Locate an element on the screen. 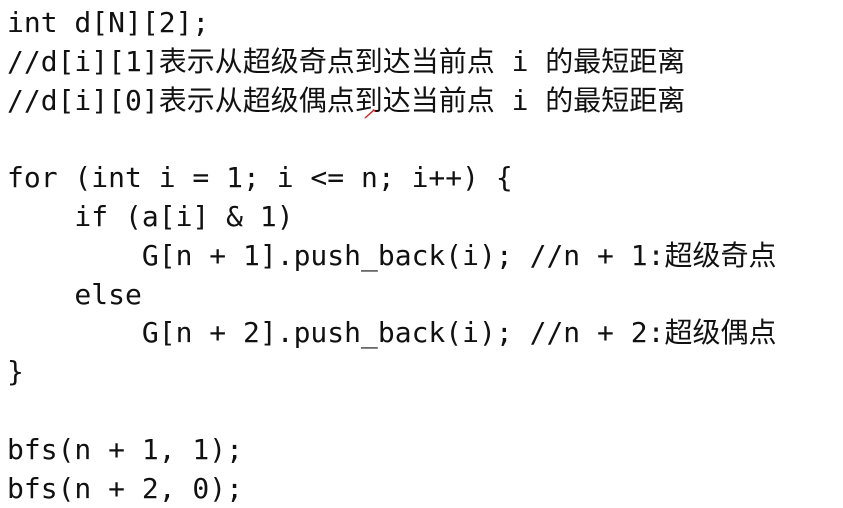 The height and width of the screenshot is (508, 843). code-line-1: int d[N][2]; is located at coordinates (108, 22).